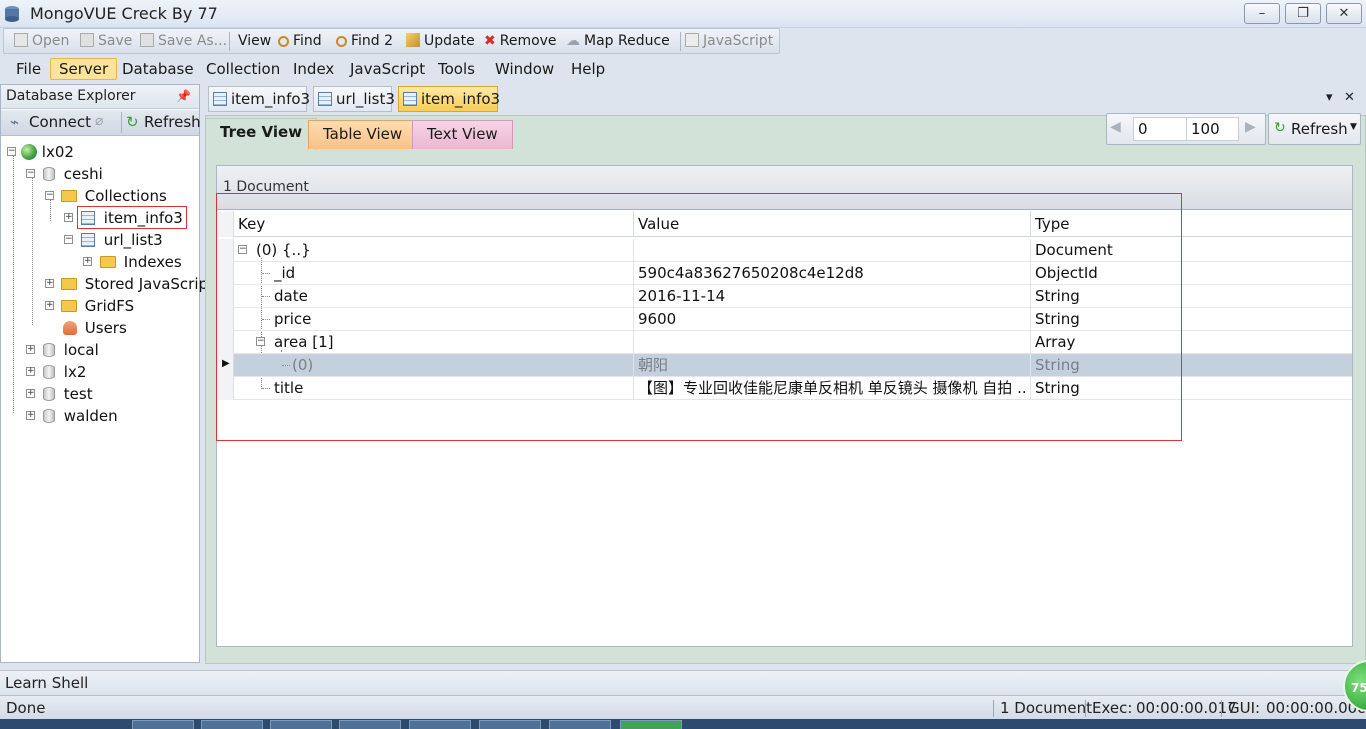 Image resolution: width=1366 pixels, height=729 pixels. Describe the element at coordinates (243, 69) in the screenshot. I see `menu-collection: Collection` at that location.